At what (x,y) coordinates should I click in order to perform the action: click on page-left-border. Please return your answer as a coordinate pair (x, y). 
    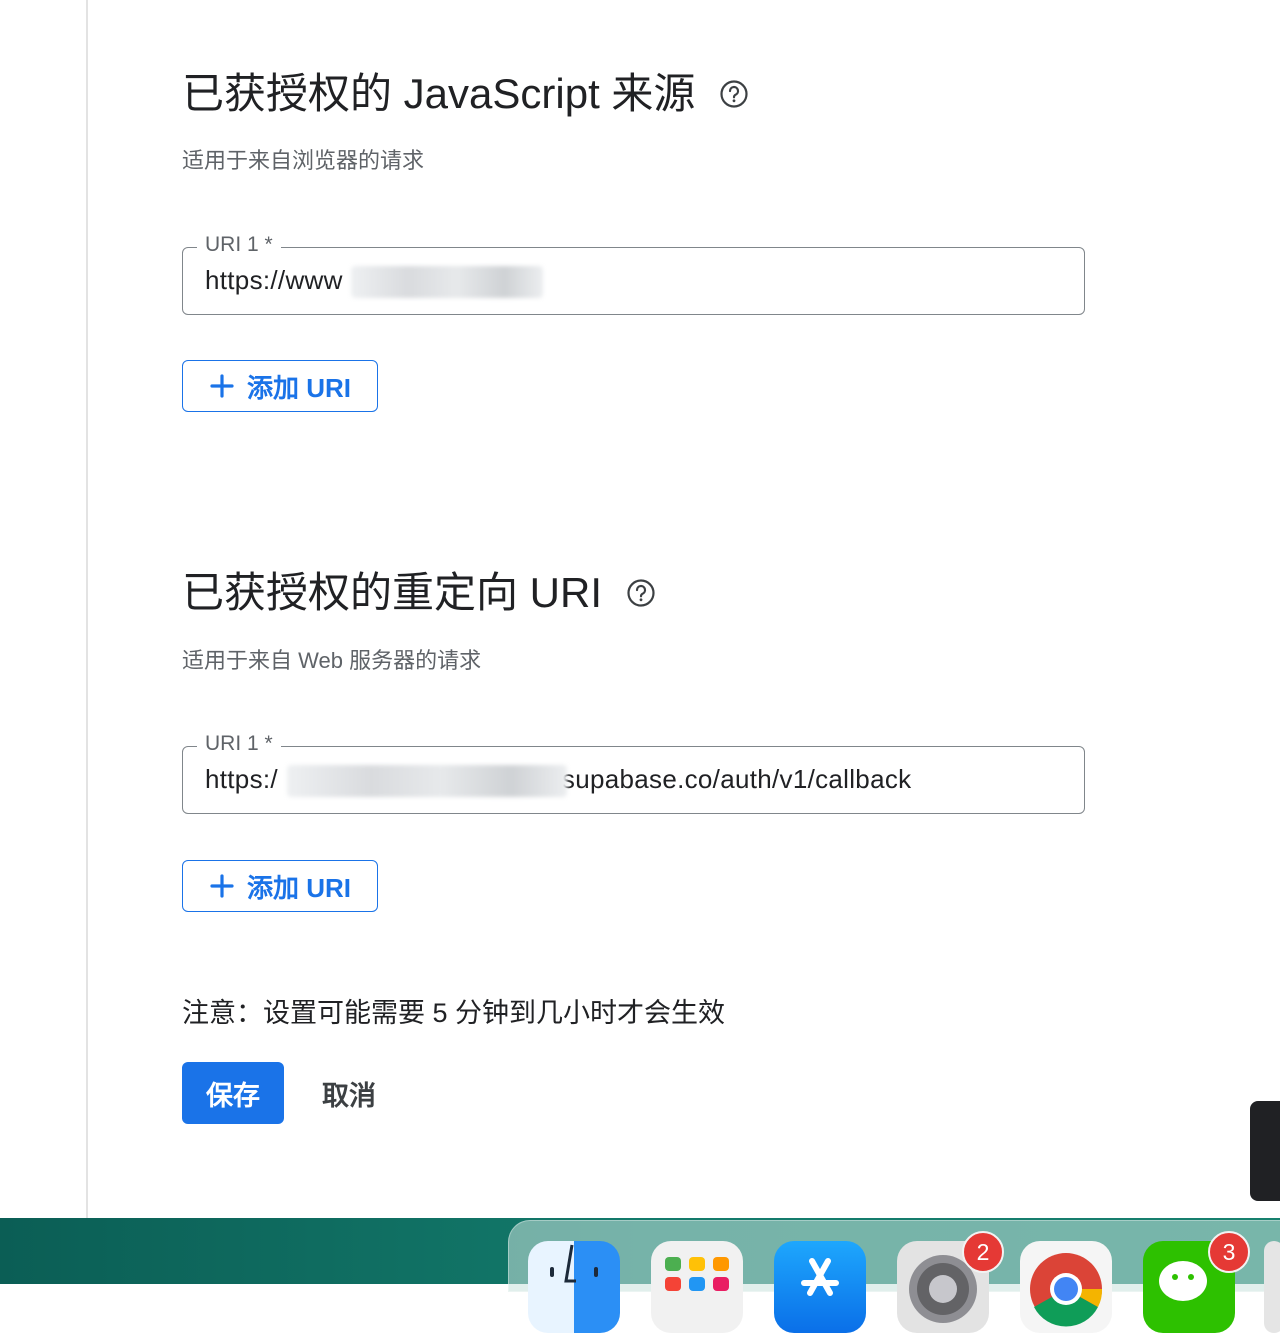
    Looking at the image, I should click on (87, 609).